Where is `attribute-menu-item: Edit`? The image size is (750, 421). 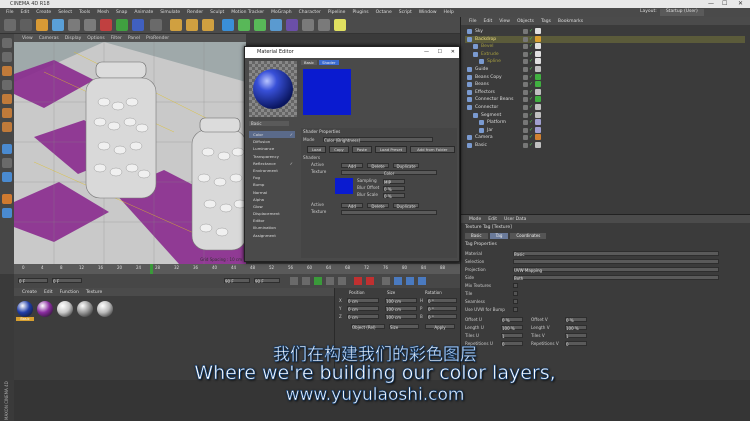 attribute-menu-item: Edit is located at coordinates (492, 219).